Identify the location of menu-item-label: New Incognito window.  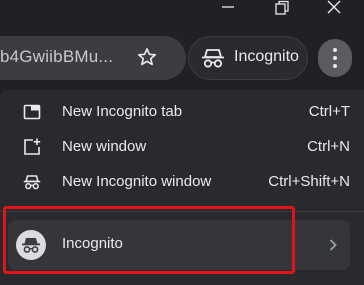
(137, 181).